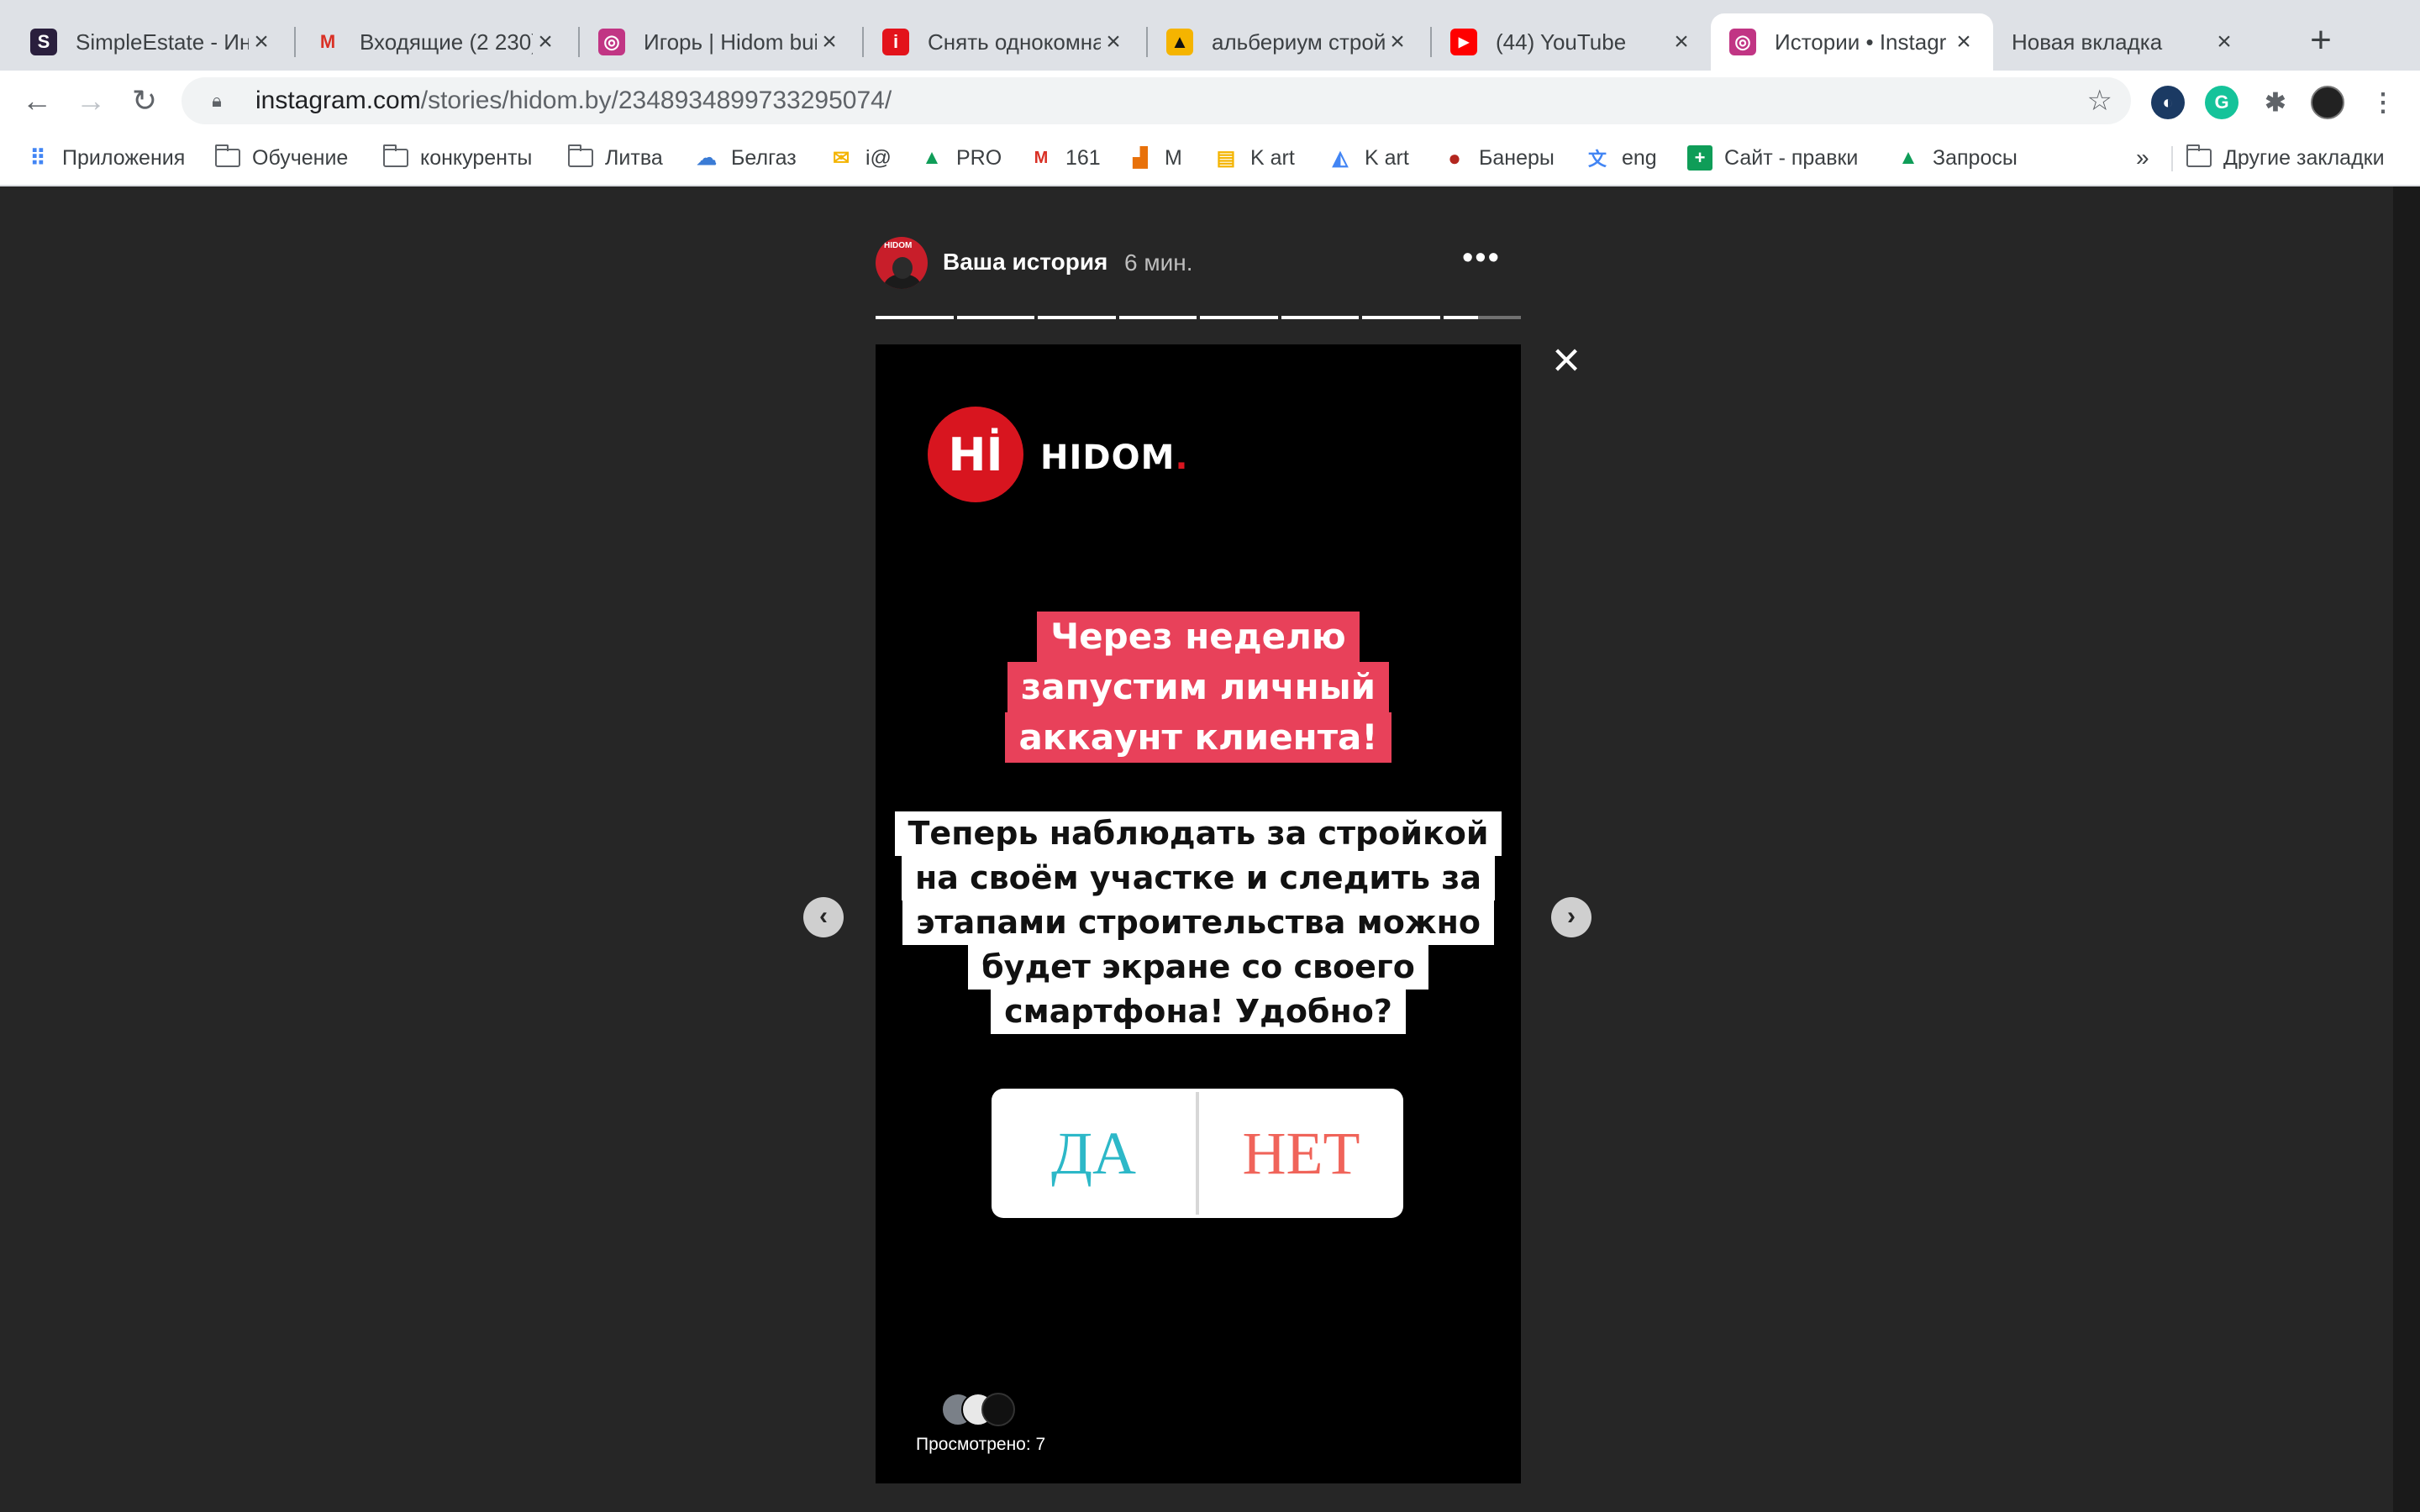 The height and width of the screenshot is (1512, 2420). Describe the element at coordinates (457, 158) in the screenshot. I see `bookmark-folder-competitors: конкуренты` at that location.